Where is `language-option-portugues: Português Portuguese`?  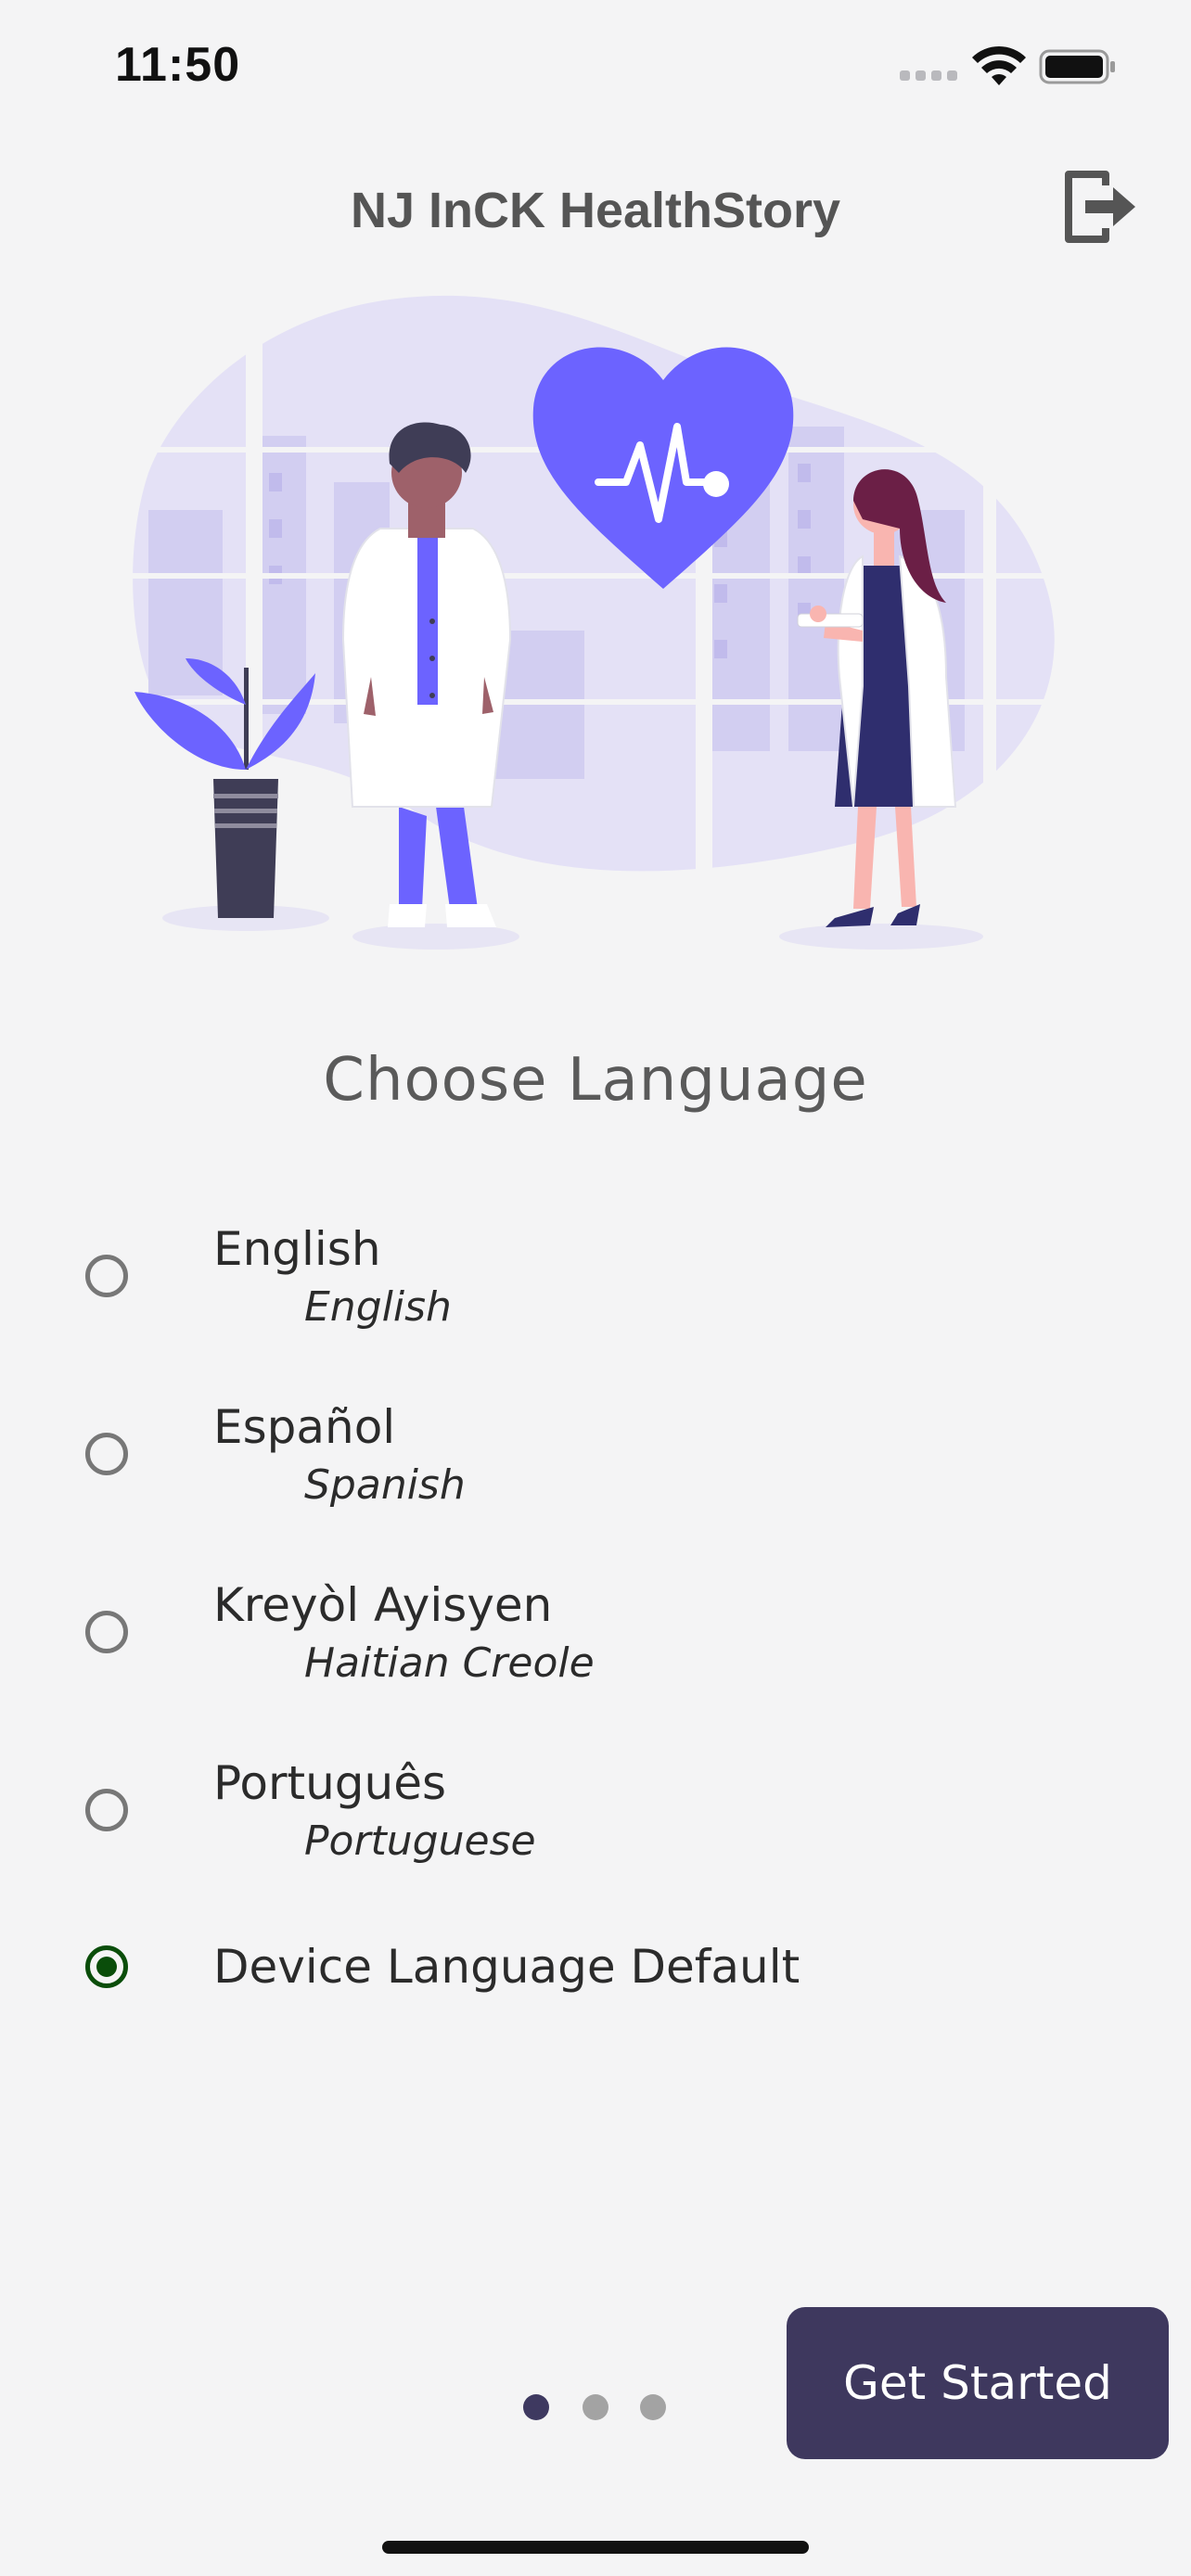
language-option-portugues: Português Portuguese is located at coordinates (593, 1819).